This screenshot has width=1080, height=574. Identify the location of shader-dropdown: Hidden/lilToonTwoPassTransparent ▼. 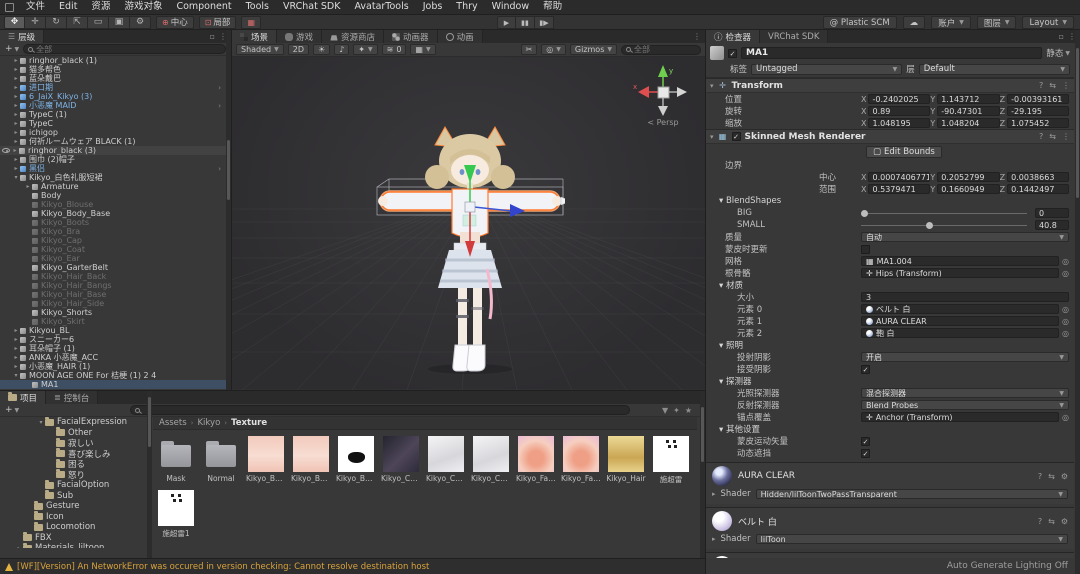
(911, 494).